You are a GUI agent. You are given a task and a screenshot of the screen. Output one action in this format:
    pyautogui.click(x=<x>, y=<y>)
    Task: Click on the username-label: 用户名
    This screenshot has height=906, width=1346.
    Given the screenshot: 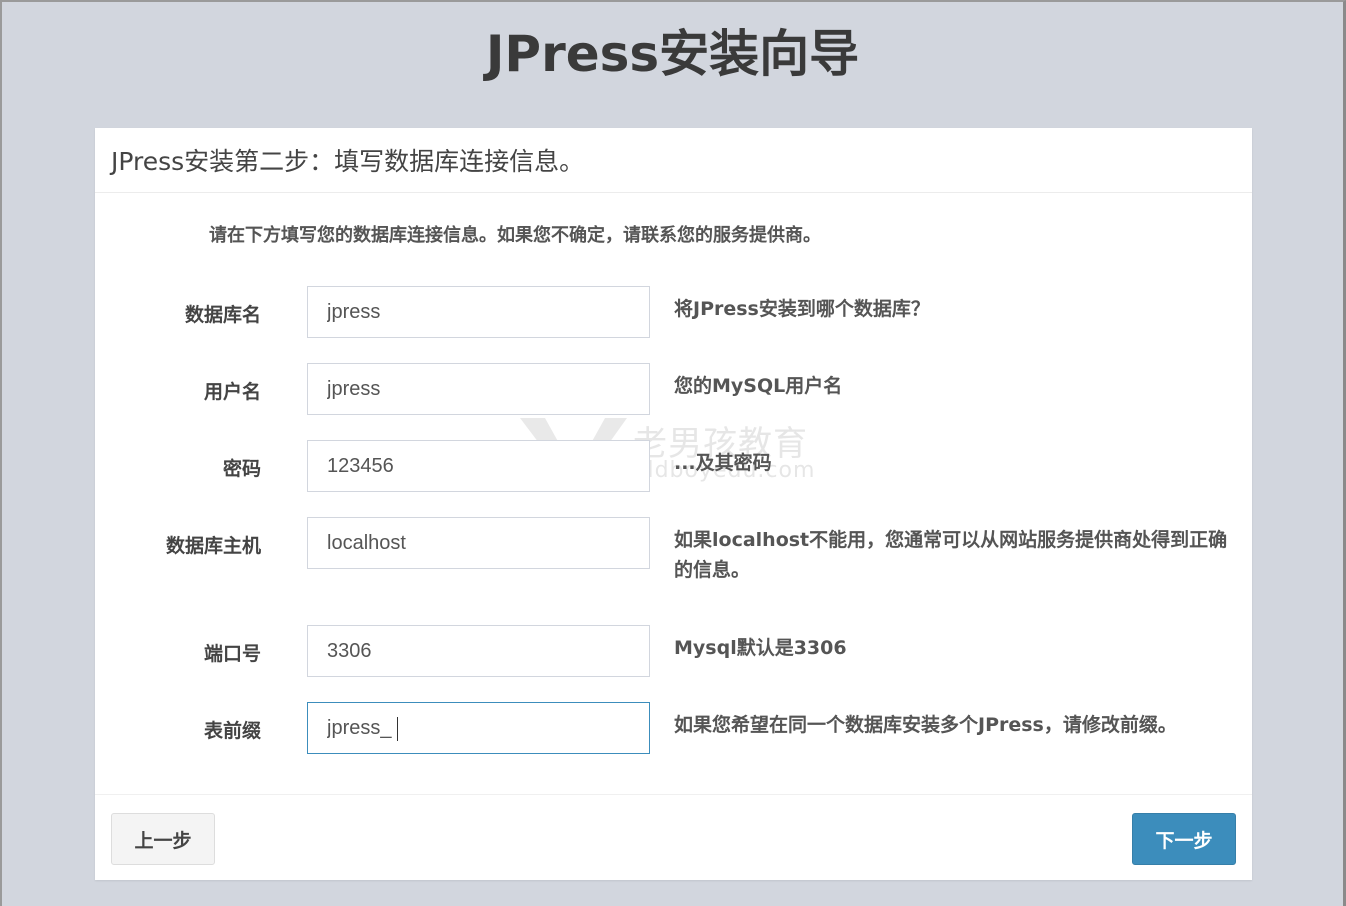 What is the action you would take?
    pyautogui.click(x=232, y=392)
    